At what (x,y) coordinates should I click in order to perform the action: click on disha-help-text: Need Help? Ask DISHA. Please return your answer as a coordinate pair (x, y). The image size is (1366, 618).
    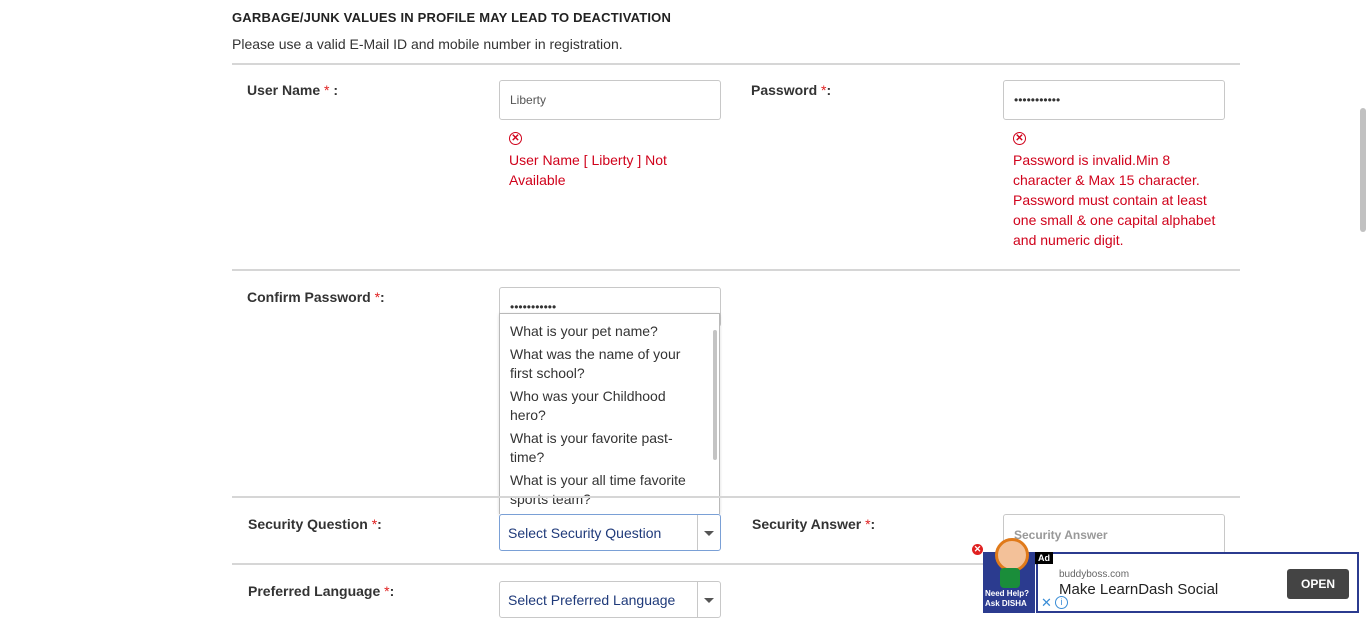
    Looking at the image, I should click on (1007, 598).